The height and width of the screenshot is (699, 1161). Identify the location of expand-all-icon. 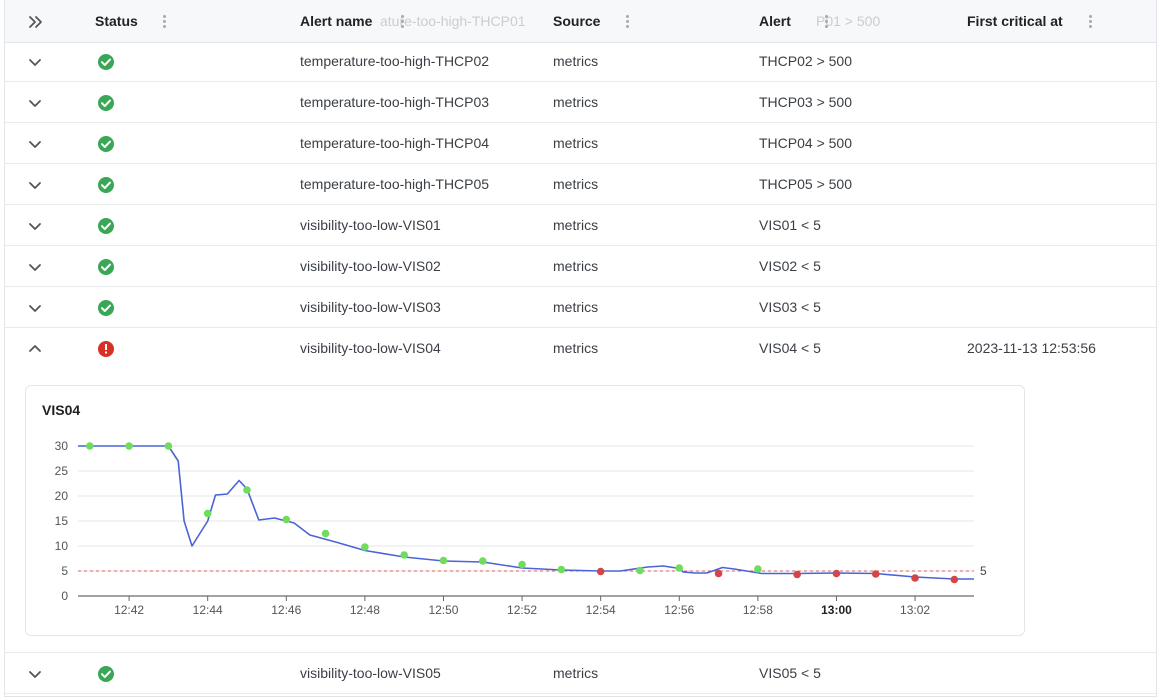
(36, 22).